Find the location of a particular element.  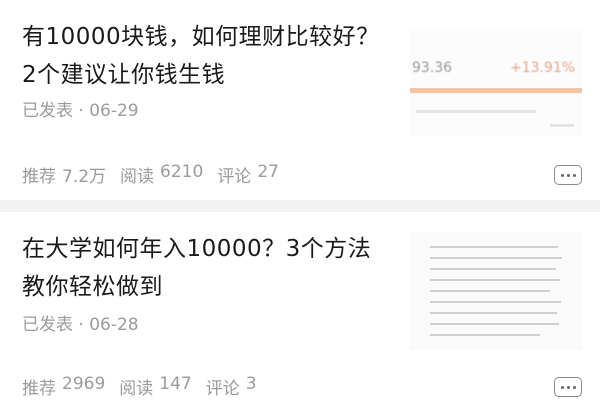

comment-value: 27 is located at coordinates (268, 172).